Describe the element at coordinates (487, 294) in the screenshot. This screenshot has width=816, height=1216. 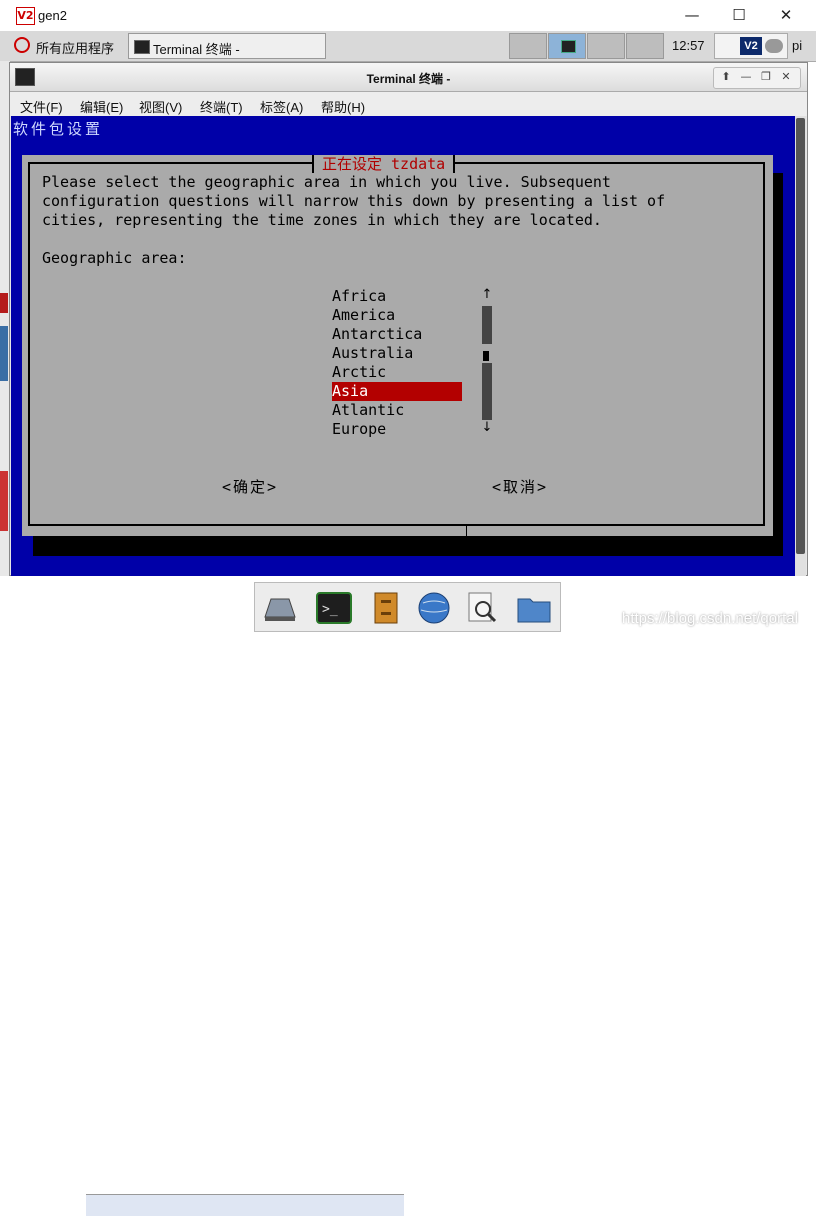
I see `scroll-up-arrow-icon: ↑` at that location.